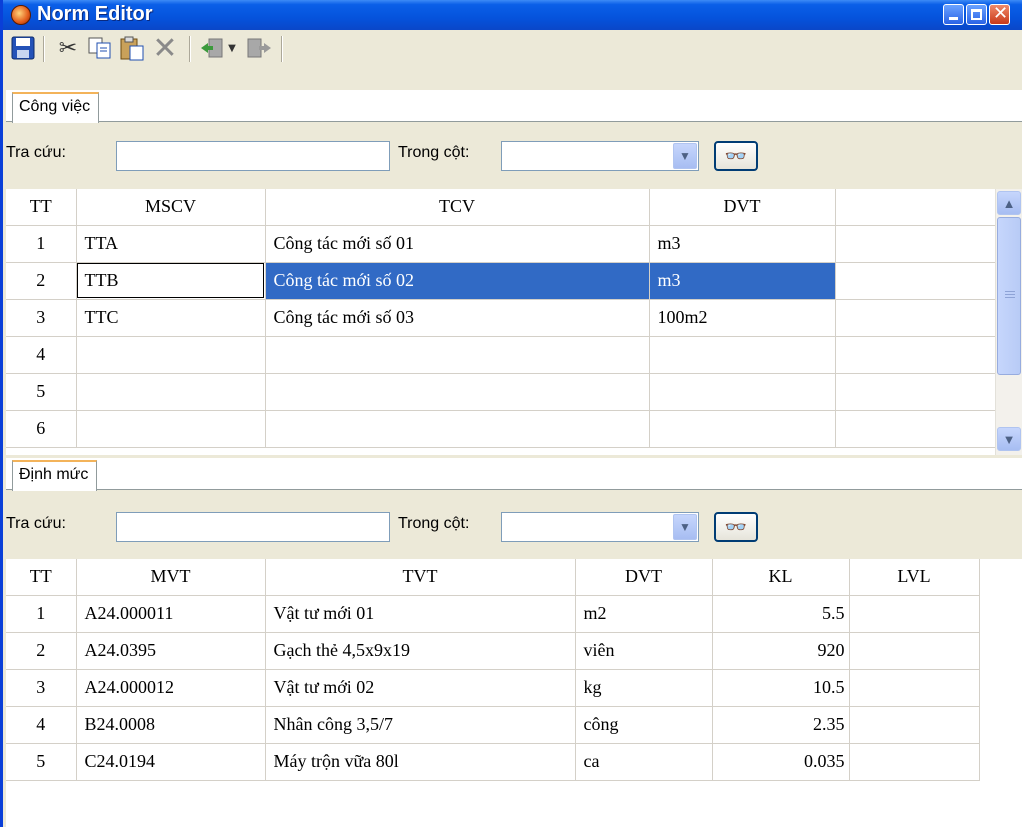 This screenshot has height=827, width=1022. I want to click on tvt-cell: Nhân công 3,5/7, so click(420, 725).